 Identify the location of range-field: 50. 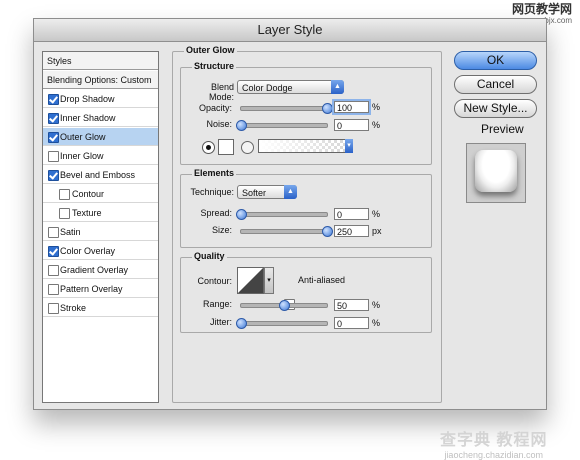
(351, 305).